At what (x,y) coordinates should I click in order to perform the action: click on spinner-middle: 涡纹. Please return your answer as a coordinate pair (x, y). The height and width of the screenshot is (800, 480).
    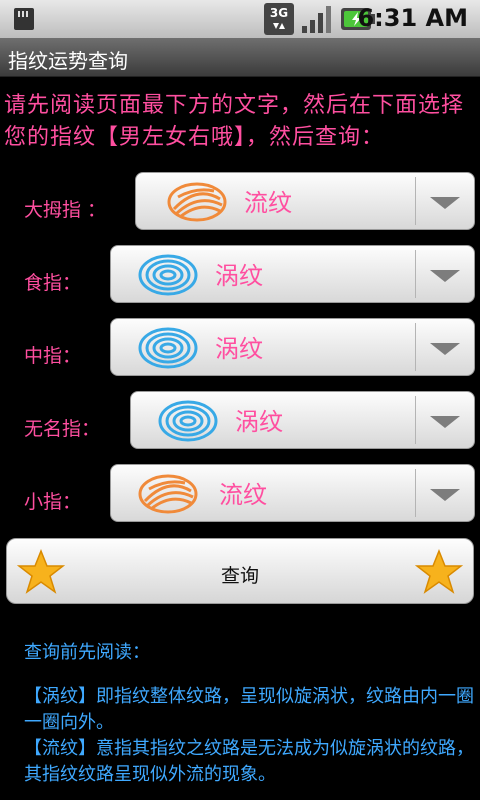
    Looking at the image, I should click on (292, 347).